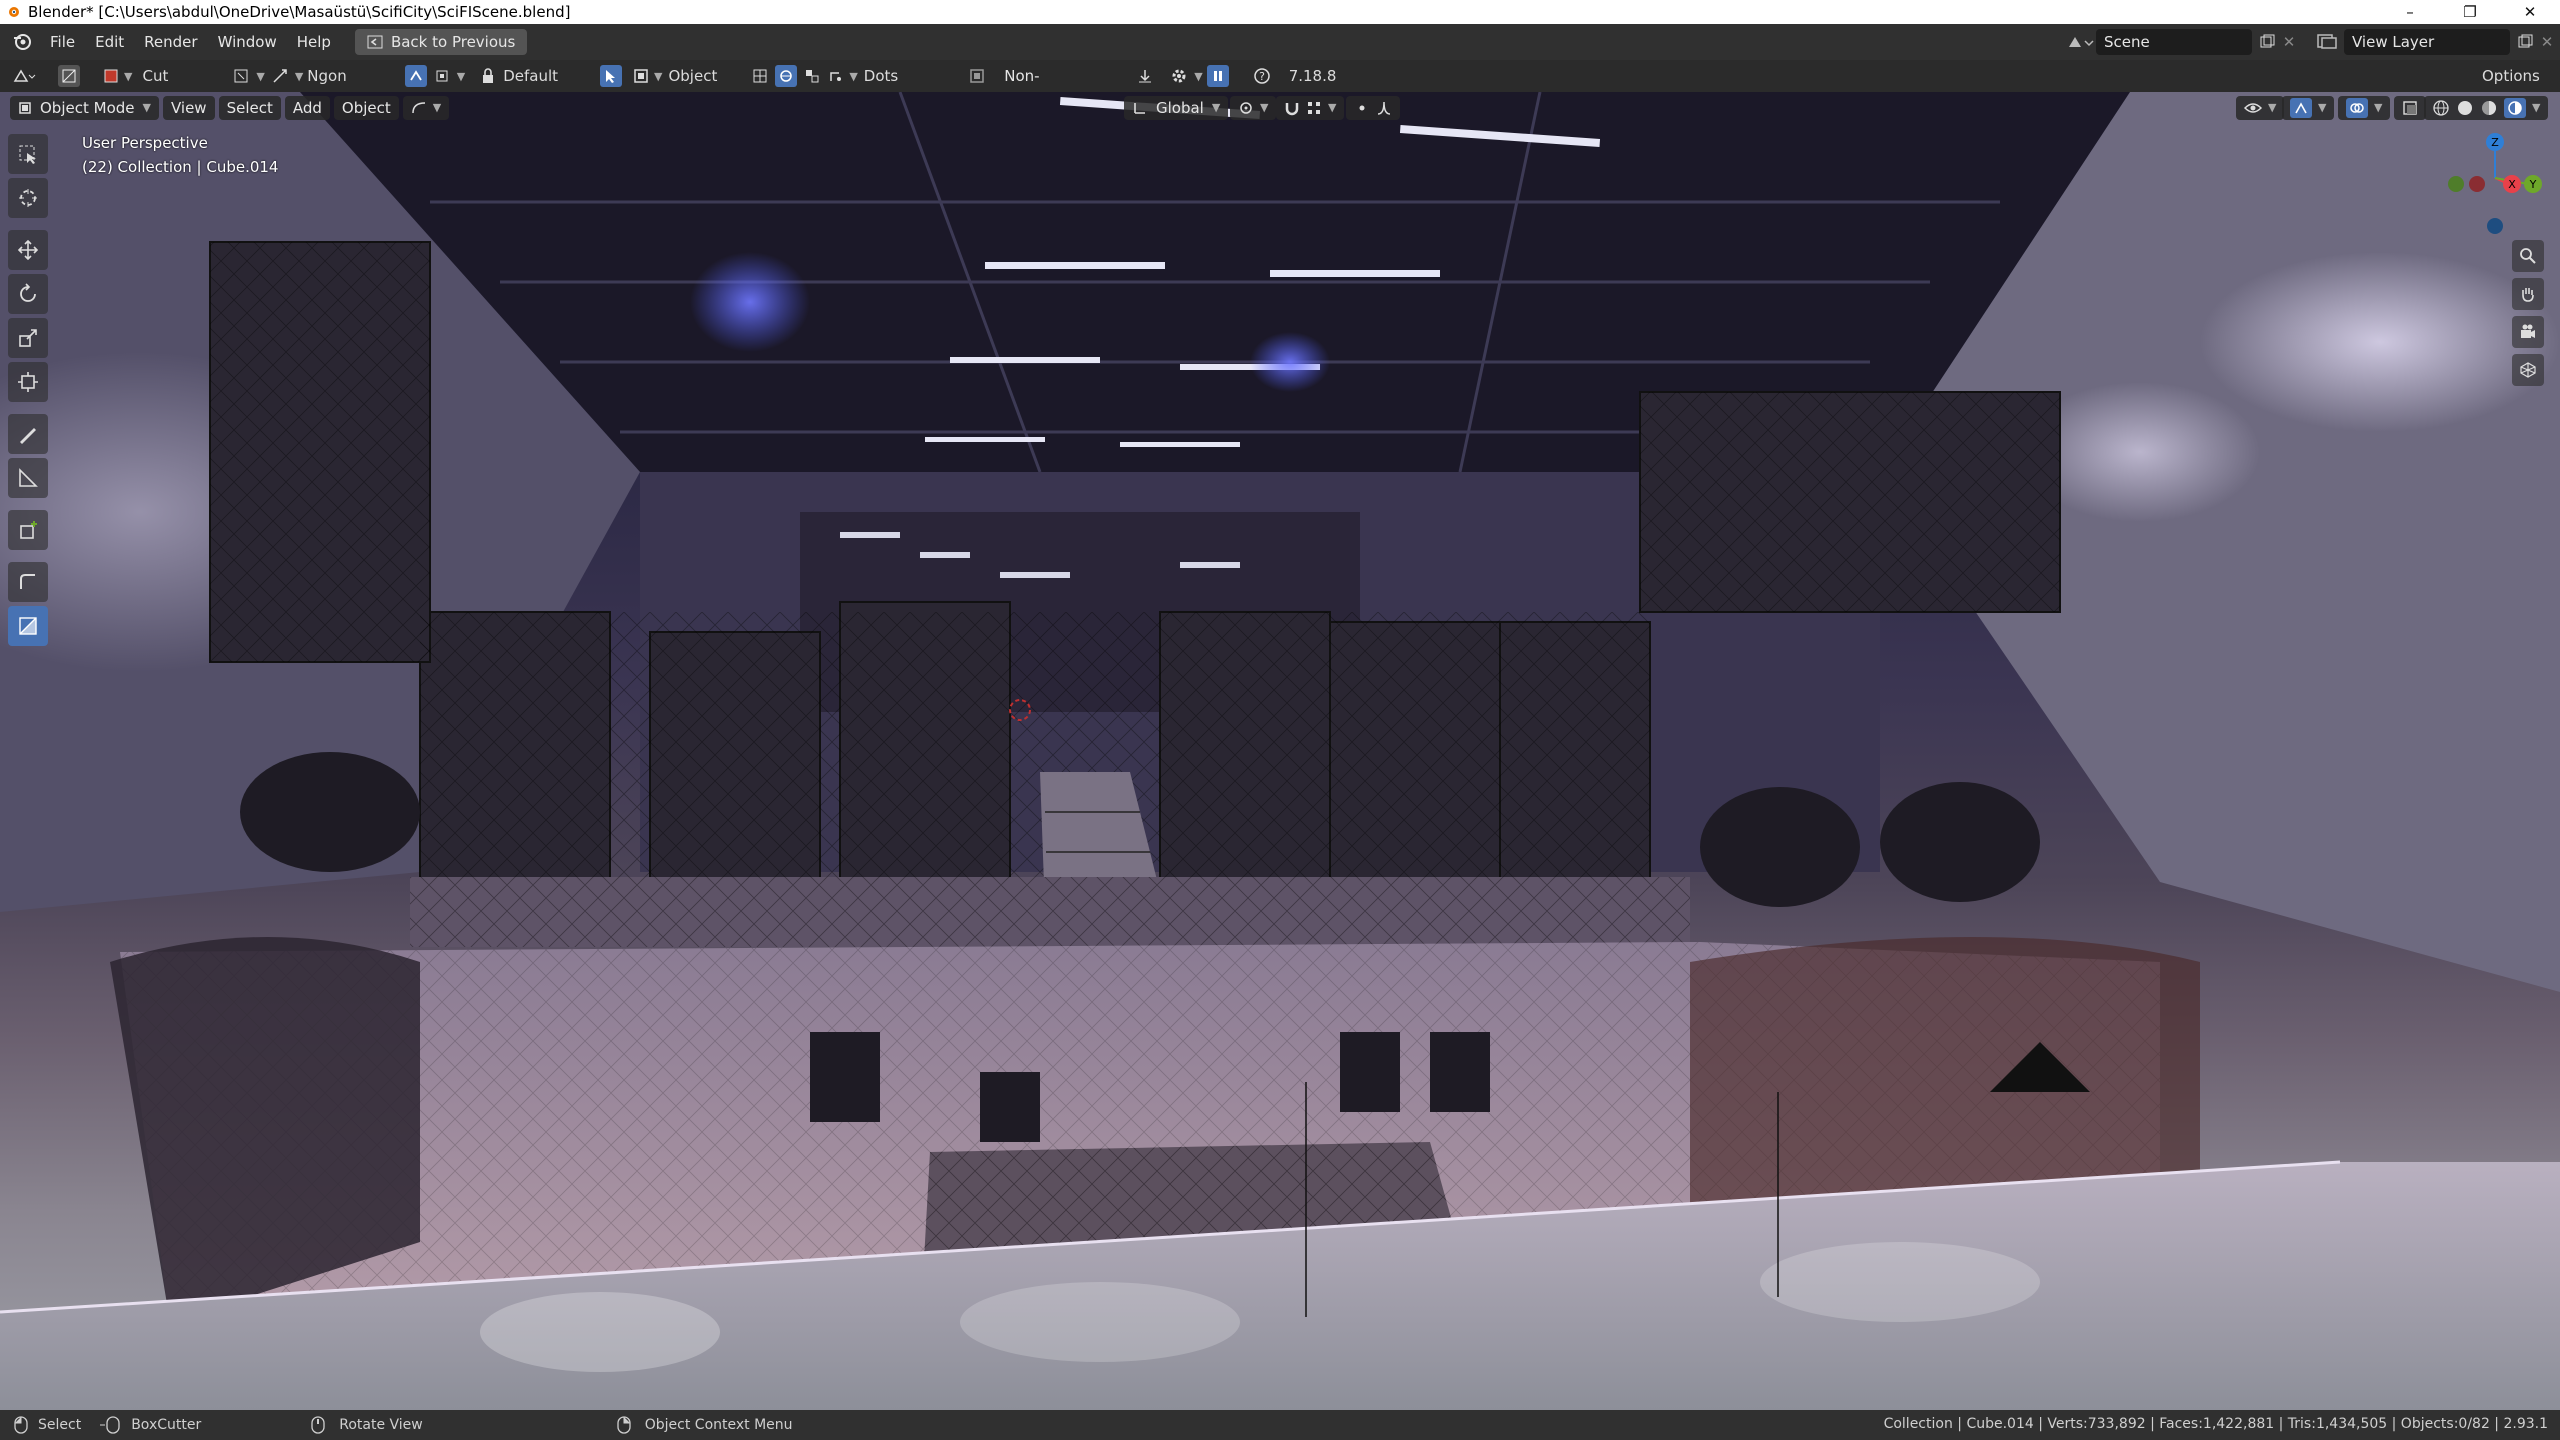  What do you see at coordinates (693, 76) in the screenshot?
I see `target-label: Object` at bounding box center [693, 76].